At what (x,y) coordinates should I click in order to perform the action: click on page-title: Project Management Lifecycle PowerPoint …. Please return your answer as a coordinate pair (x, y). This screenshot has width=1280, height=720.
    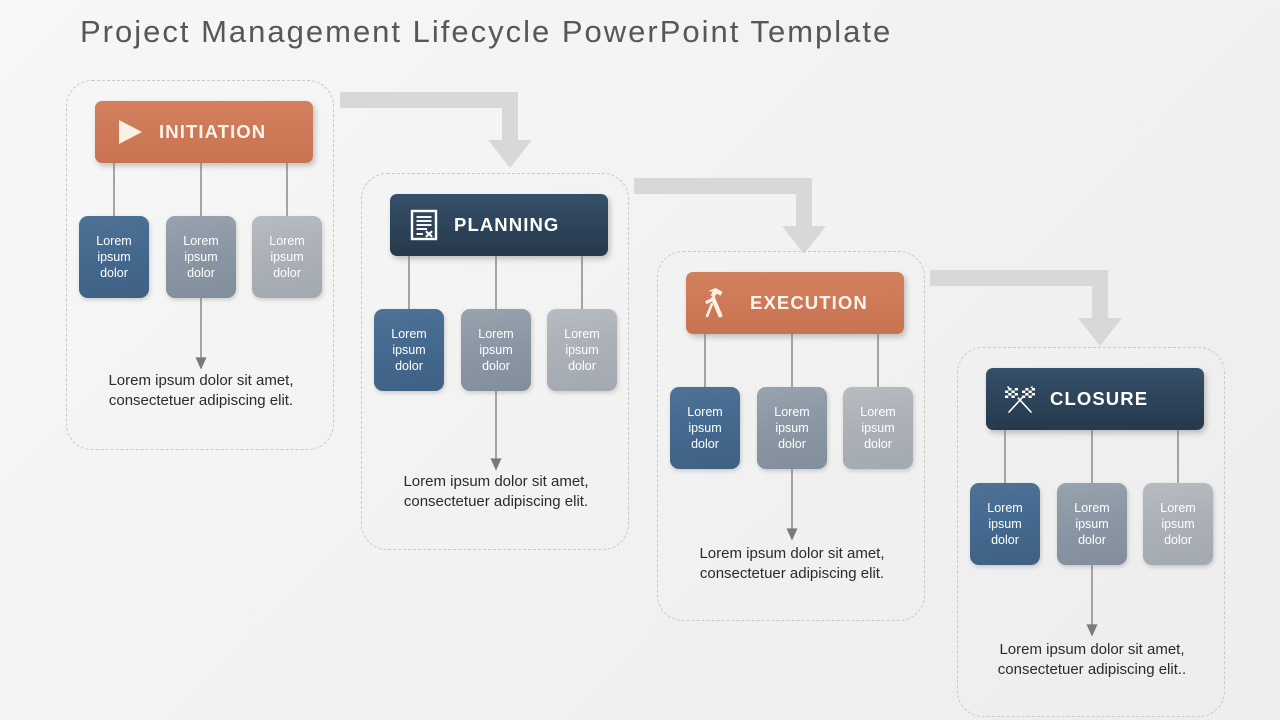
    Looking at the image, I should click on (486, 31).